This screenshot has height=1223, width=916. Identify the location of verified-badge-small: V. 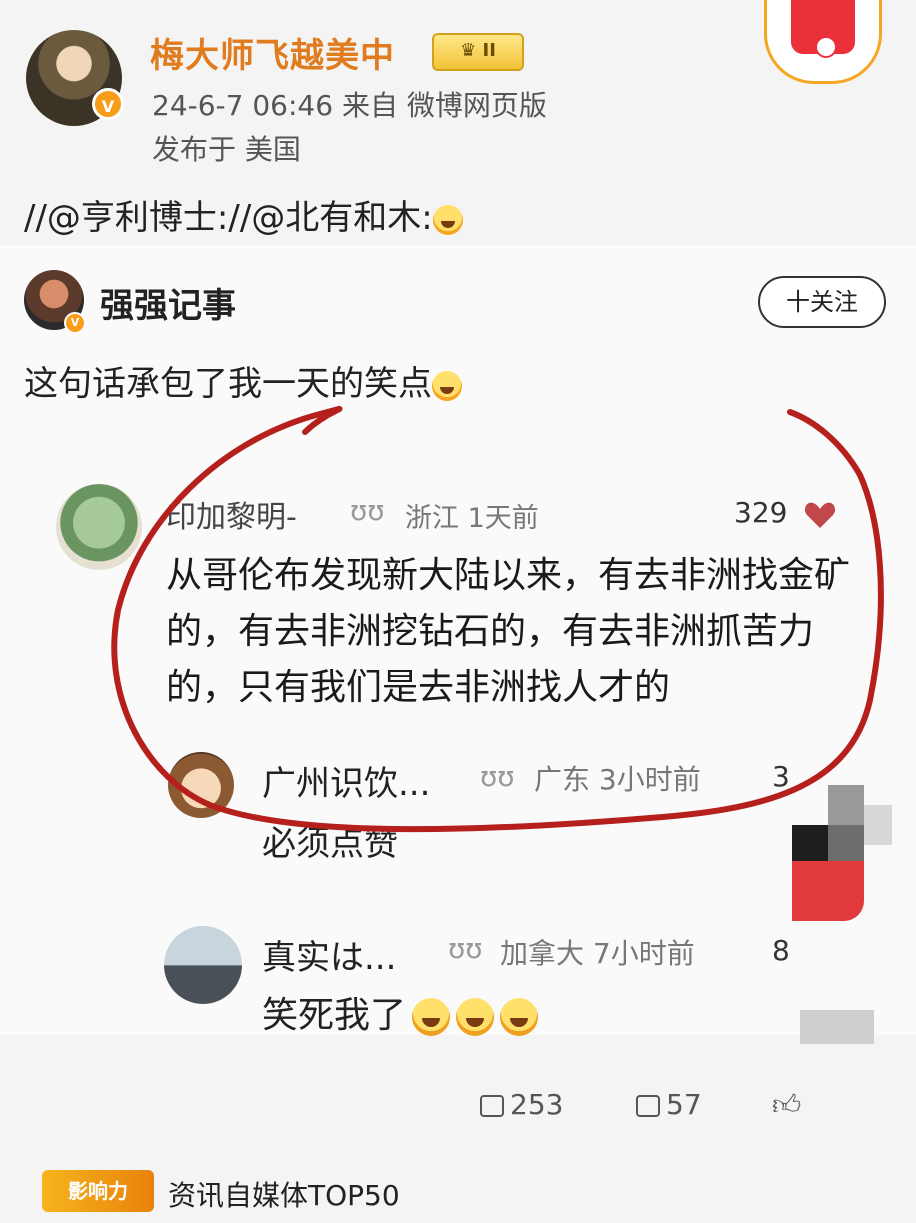
(75, 323).